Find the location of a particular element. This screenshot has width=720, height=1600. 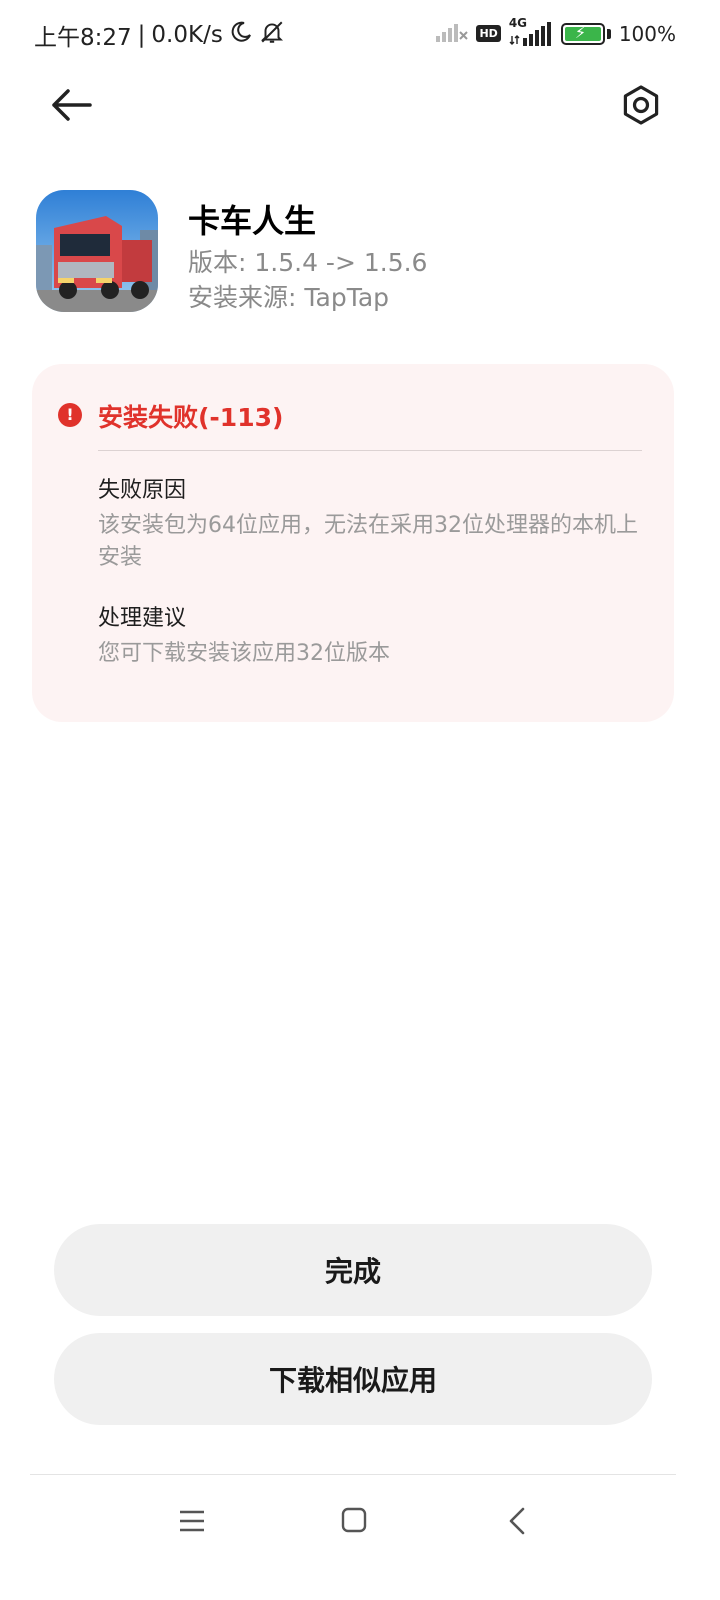

back-icon is located at coordinates (518, 1521).